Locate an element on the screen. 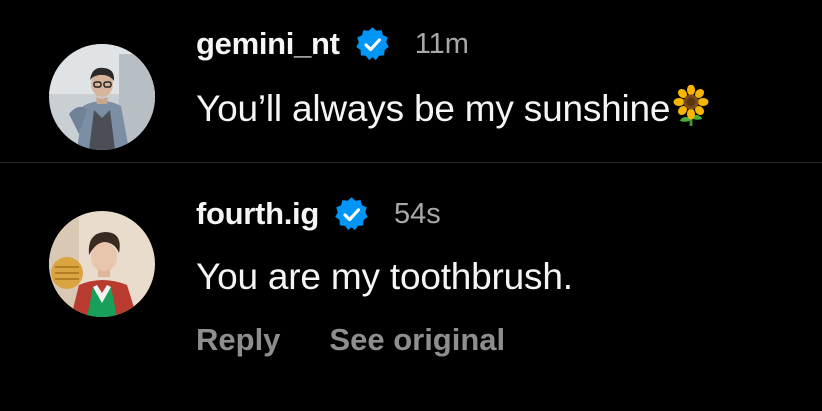 Image resolution: width=822 pixels, height=411 pixels. comment-text-content: You’ll always be my sunshine is located at coordinates (433, 108).